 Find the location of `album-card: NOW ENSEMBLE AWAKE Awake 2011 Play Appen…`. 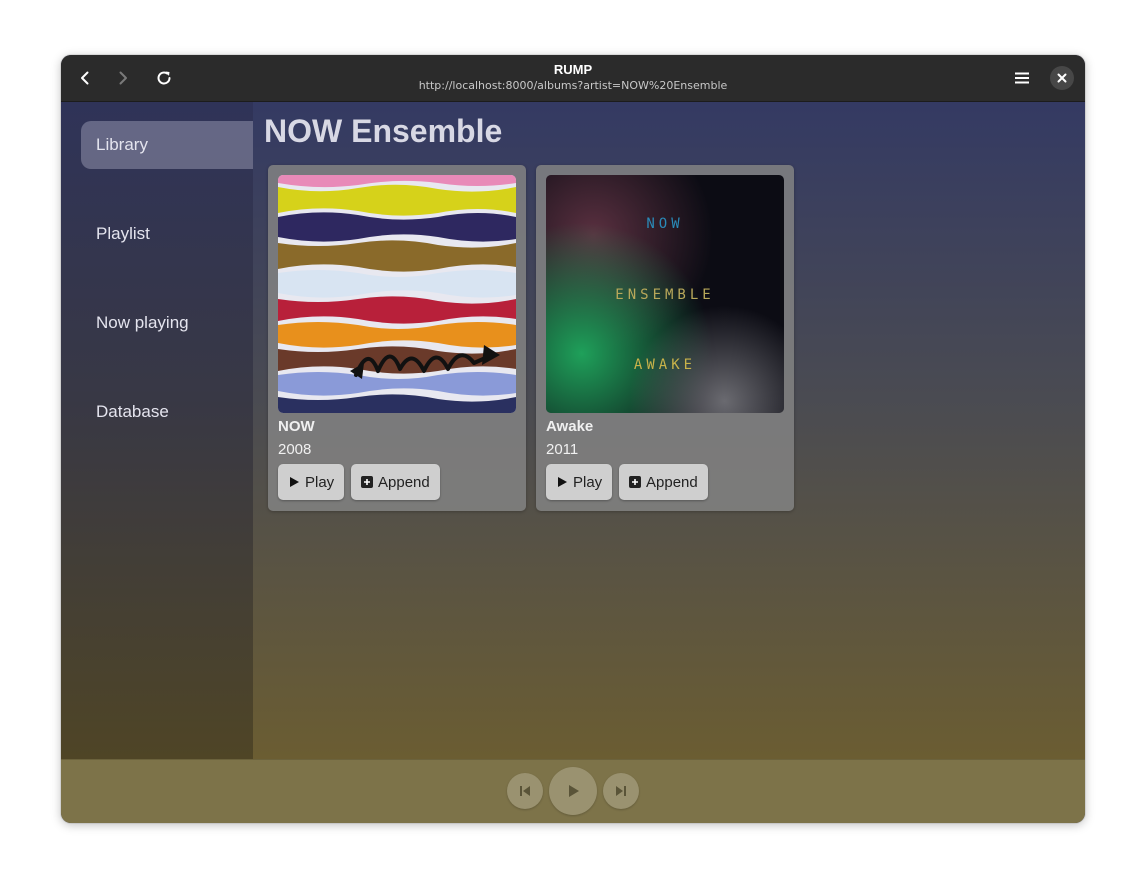

album-card: NOW ENSEMBLE AWAKE Awake 2011 Play Appen… is located at coordinates (665, 338).